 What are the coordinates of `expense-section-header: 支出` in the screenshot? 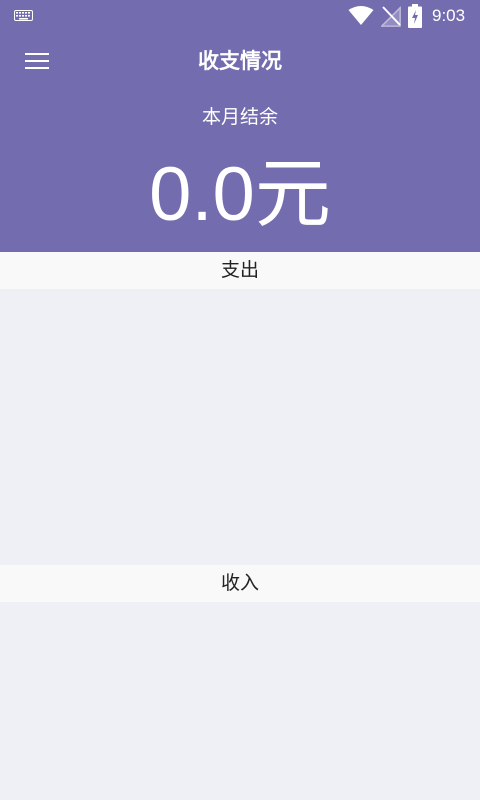 It's located at (240, 270).